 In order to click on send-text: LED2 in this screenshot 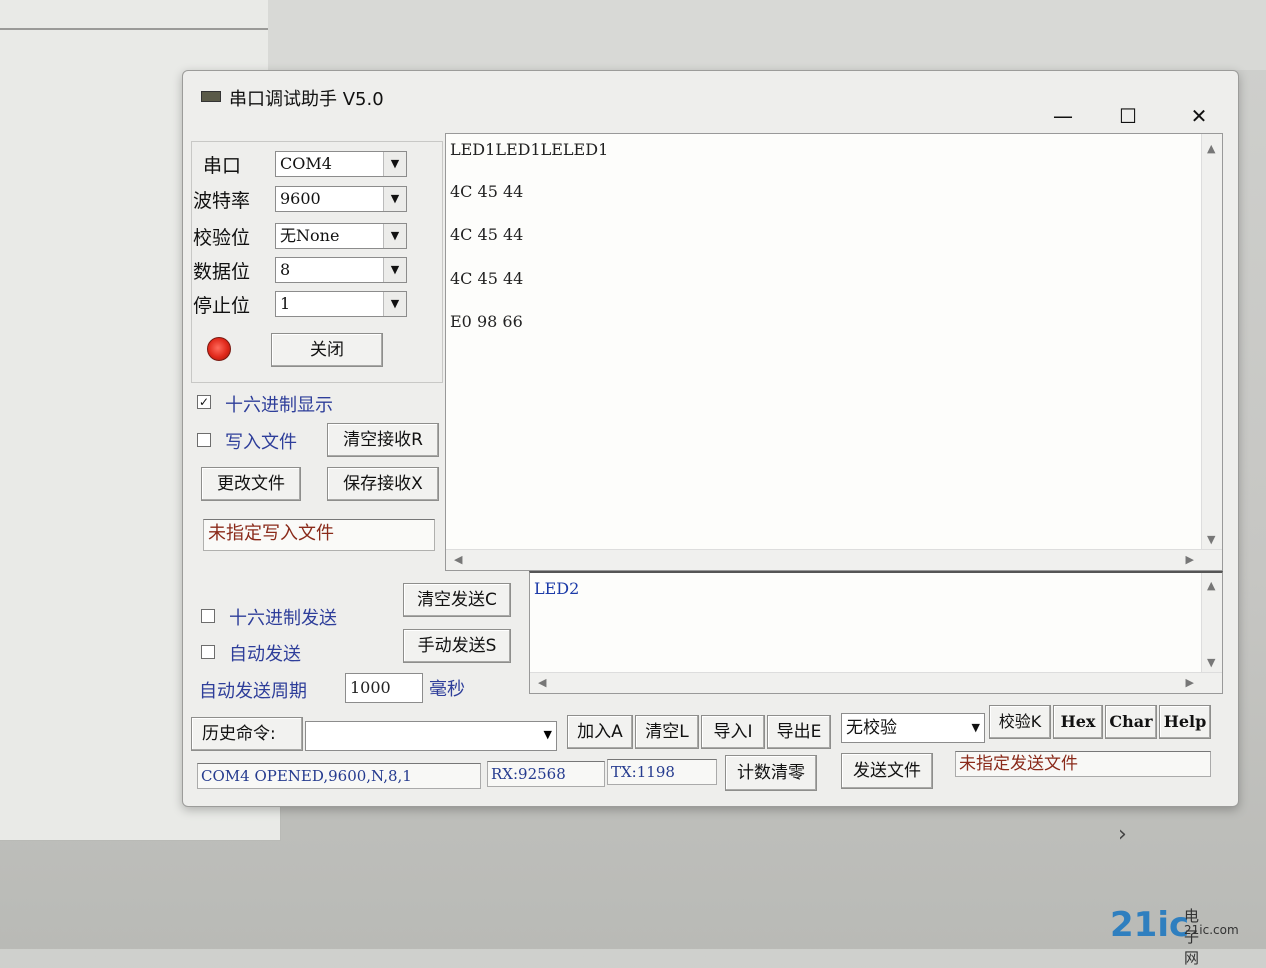, I will do `click(557, 588)`.